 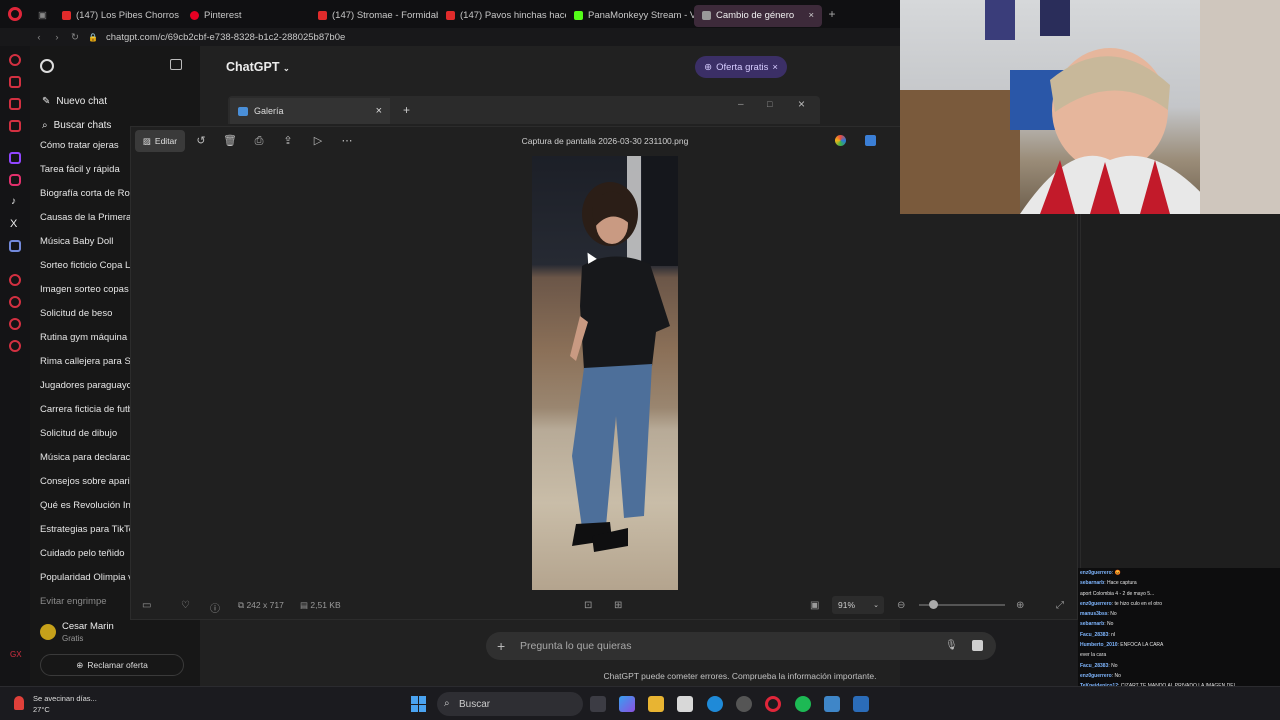 I want to click on sidebar-chat-item: Cuidado pelo teñido, so click(x=89, y=553).